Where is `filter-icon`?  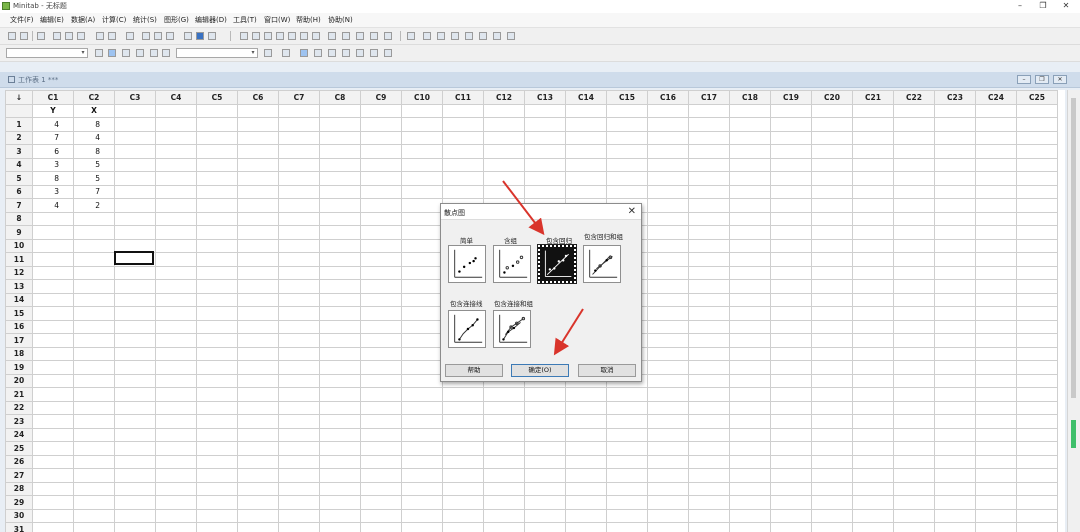
filter-icon is located at coordinates (154, 53).